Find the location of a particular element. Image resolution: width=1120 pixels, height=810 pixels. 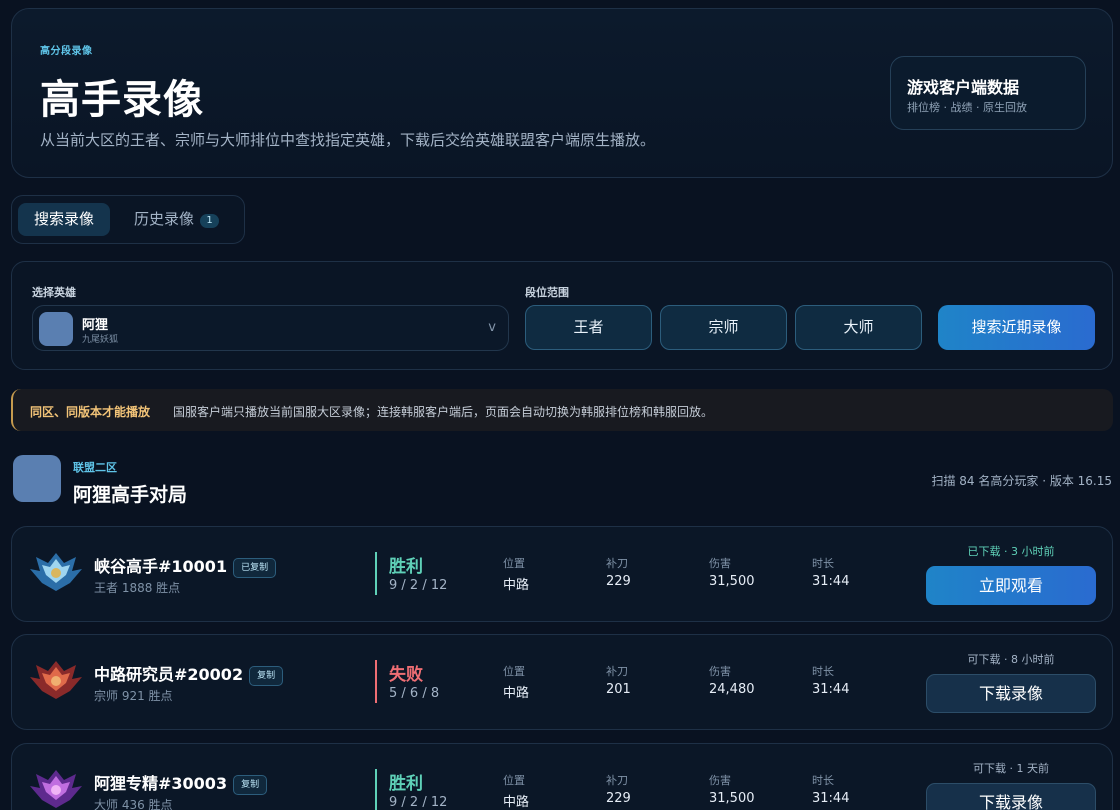

player-id: 中路研究员#20002 is located at coordinates (169, 674).